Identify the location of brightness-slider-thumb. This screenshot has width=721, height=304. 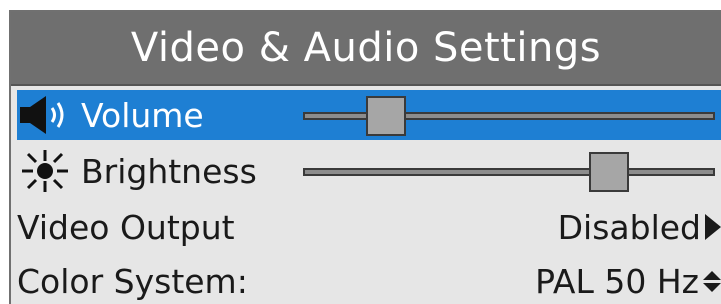
(609, 172).